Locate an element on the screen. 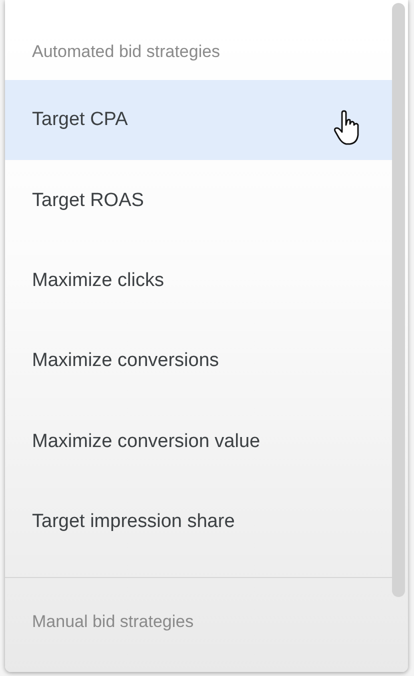  group-header: Automated bid strategies is located at coordinates (126, 52).